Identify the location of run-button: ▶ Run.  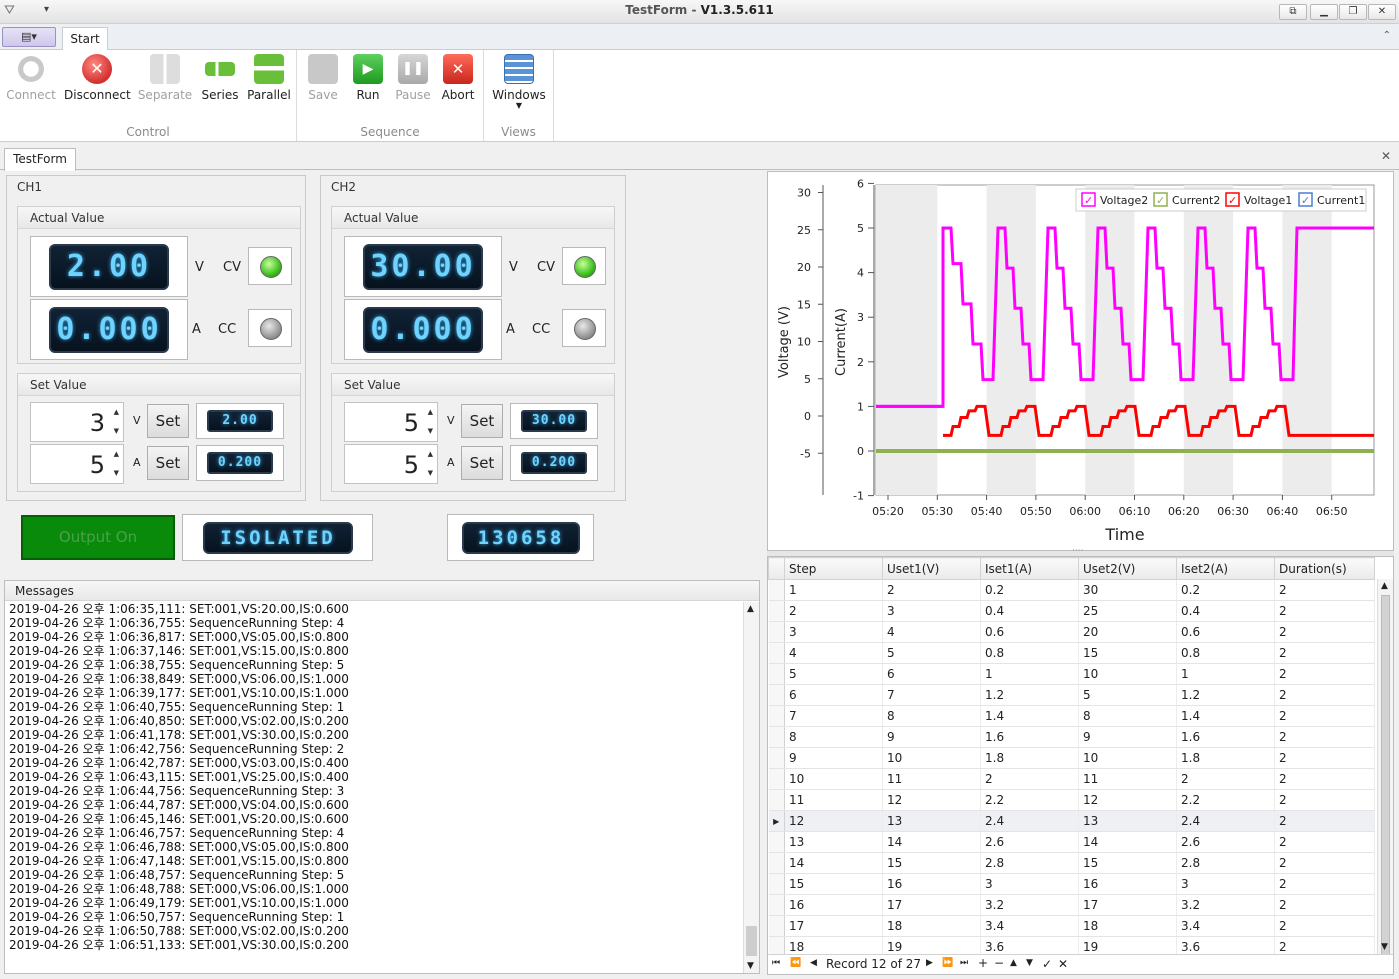
(368, 83).